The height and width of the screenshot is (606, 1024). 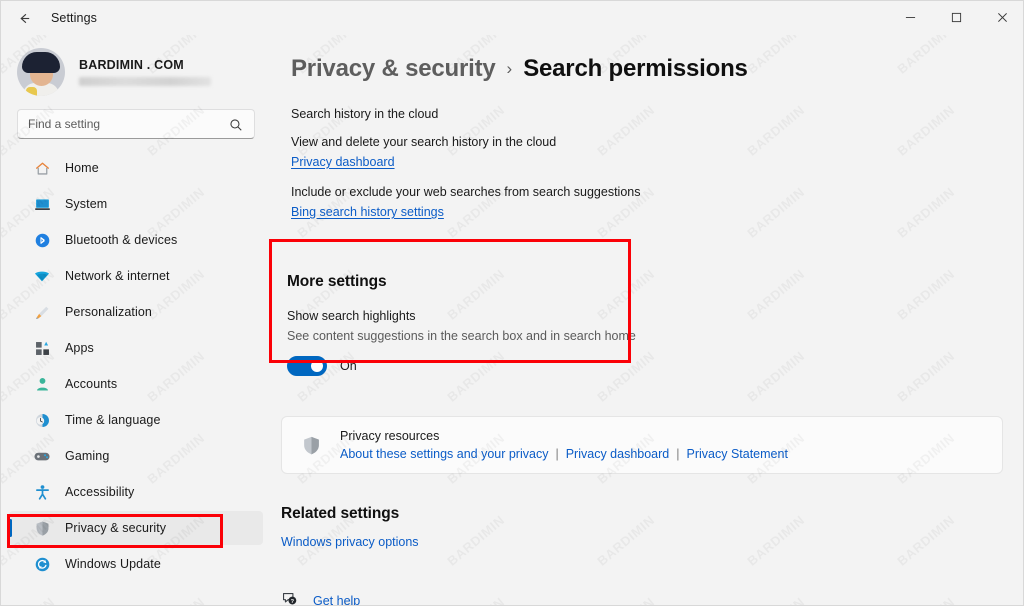 I want to click on show-search-highlights-toggle, so click(x=307, y=366).